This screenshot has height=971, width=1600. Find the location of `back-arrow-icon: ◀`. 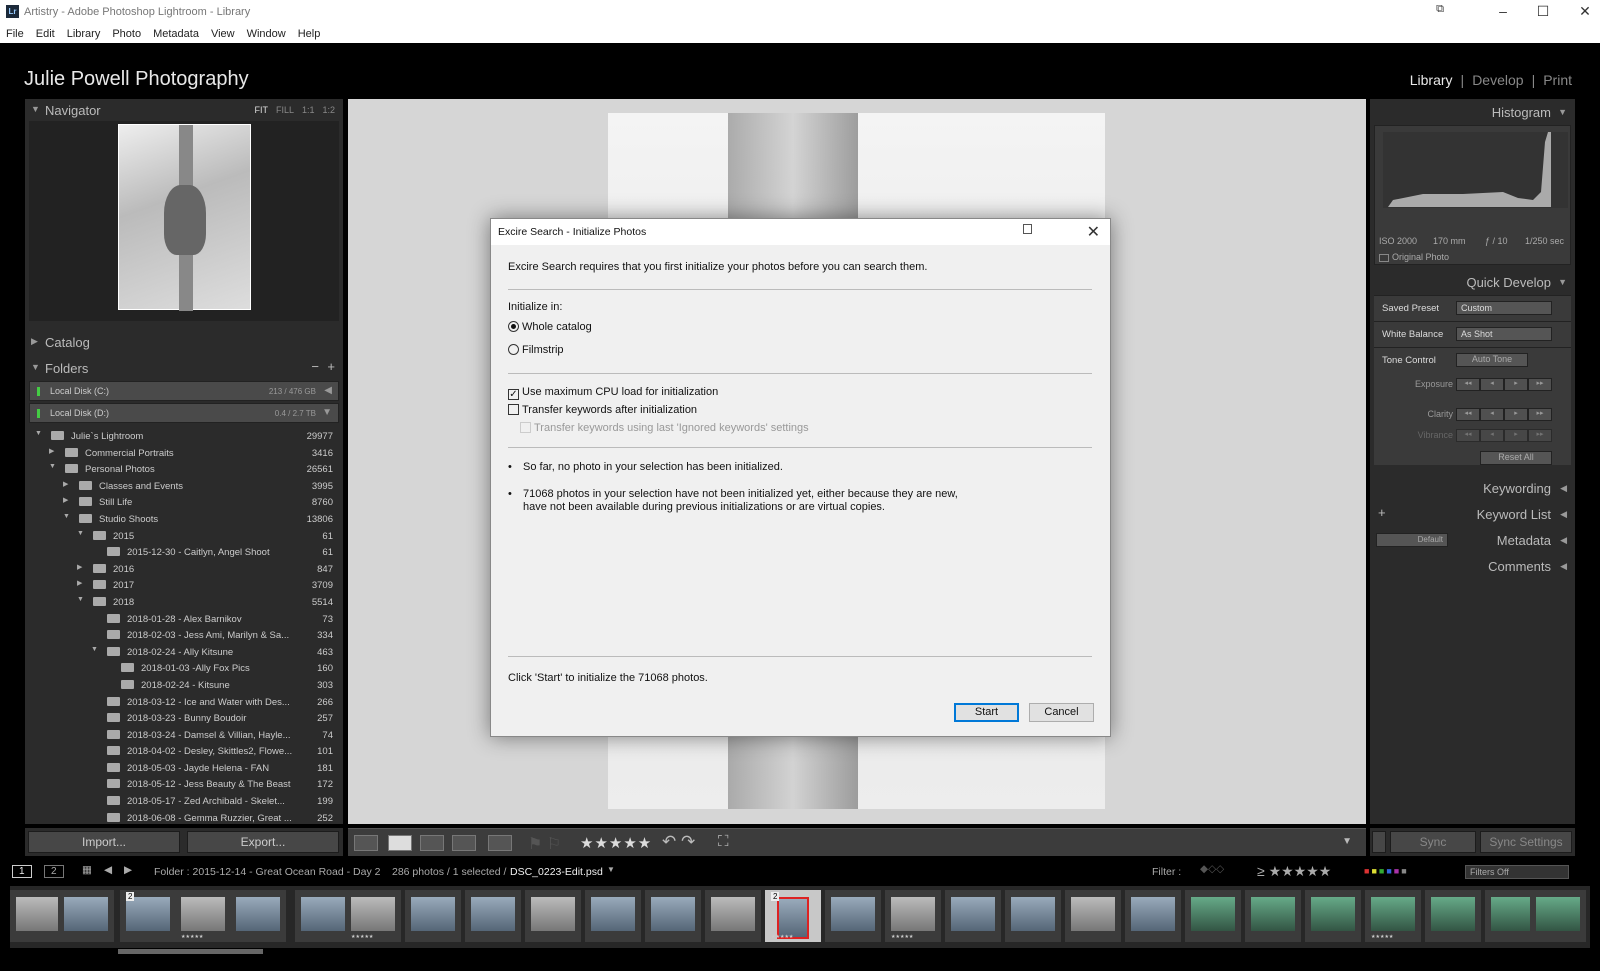

back-arrow-icon: ◀ is located at coordinates (108, 870).